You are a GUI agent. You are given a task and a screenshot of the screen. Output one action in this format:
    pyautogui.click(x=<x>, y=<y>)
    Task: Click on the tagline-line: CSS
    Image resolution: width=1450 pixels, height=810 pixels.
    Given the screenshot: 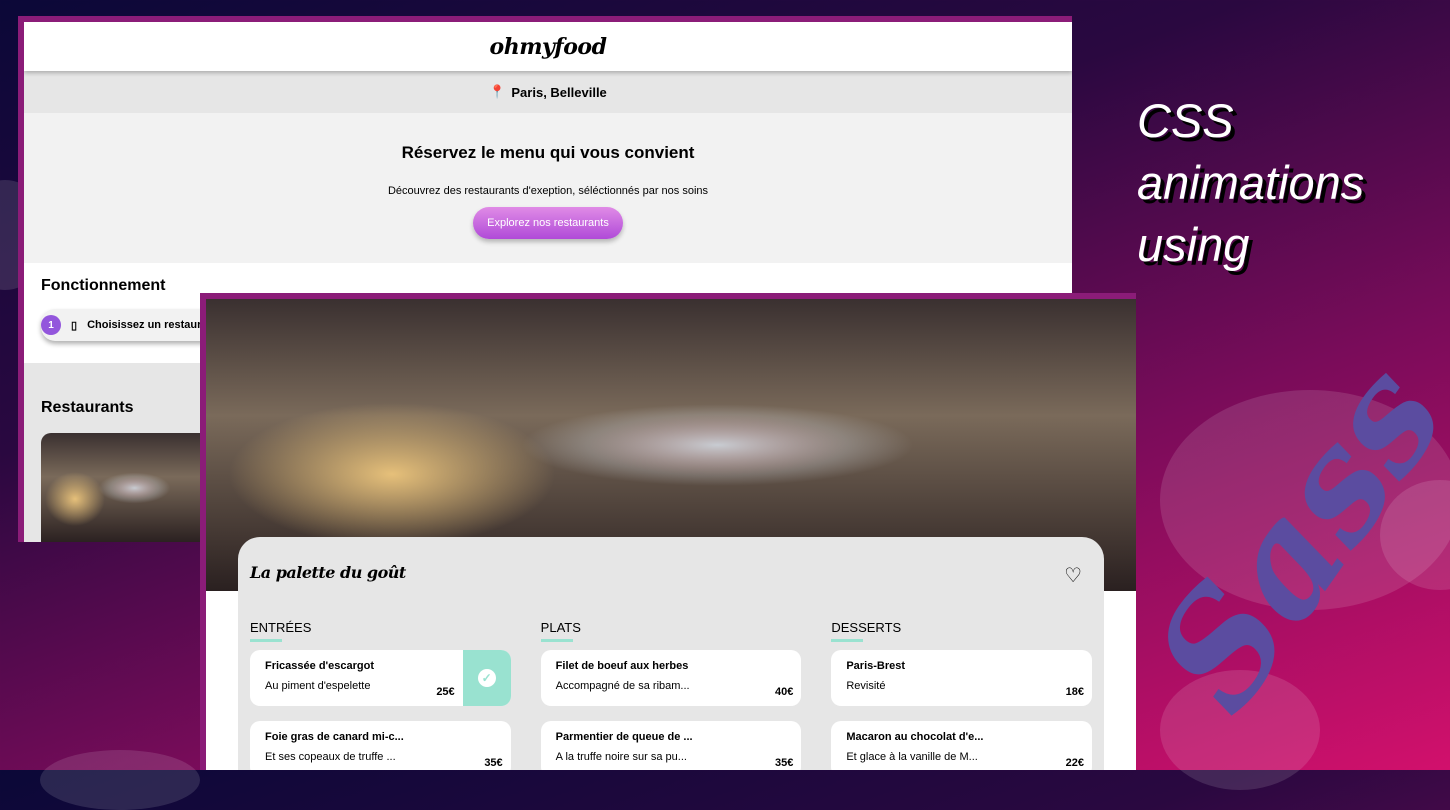 What is the action you would take?
    pyautogui.click(x=1185, y=120)
    